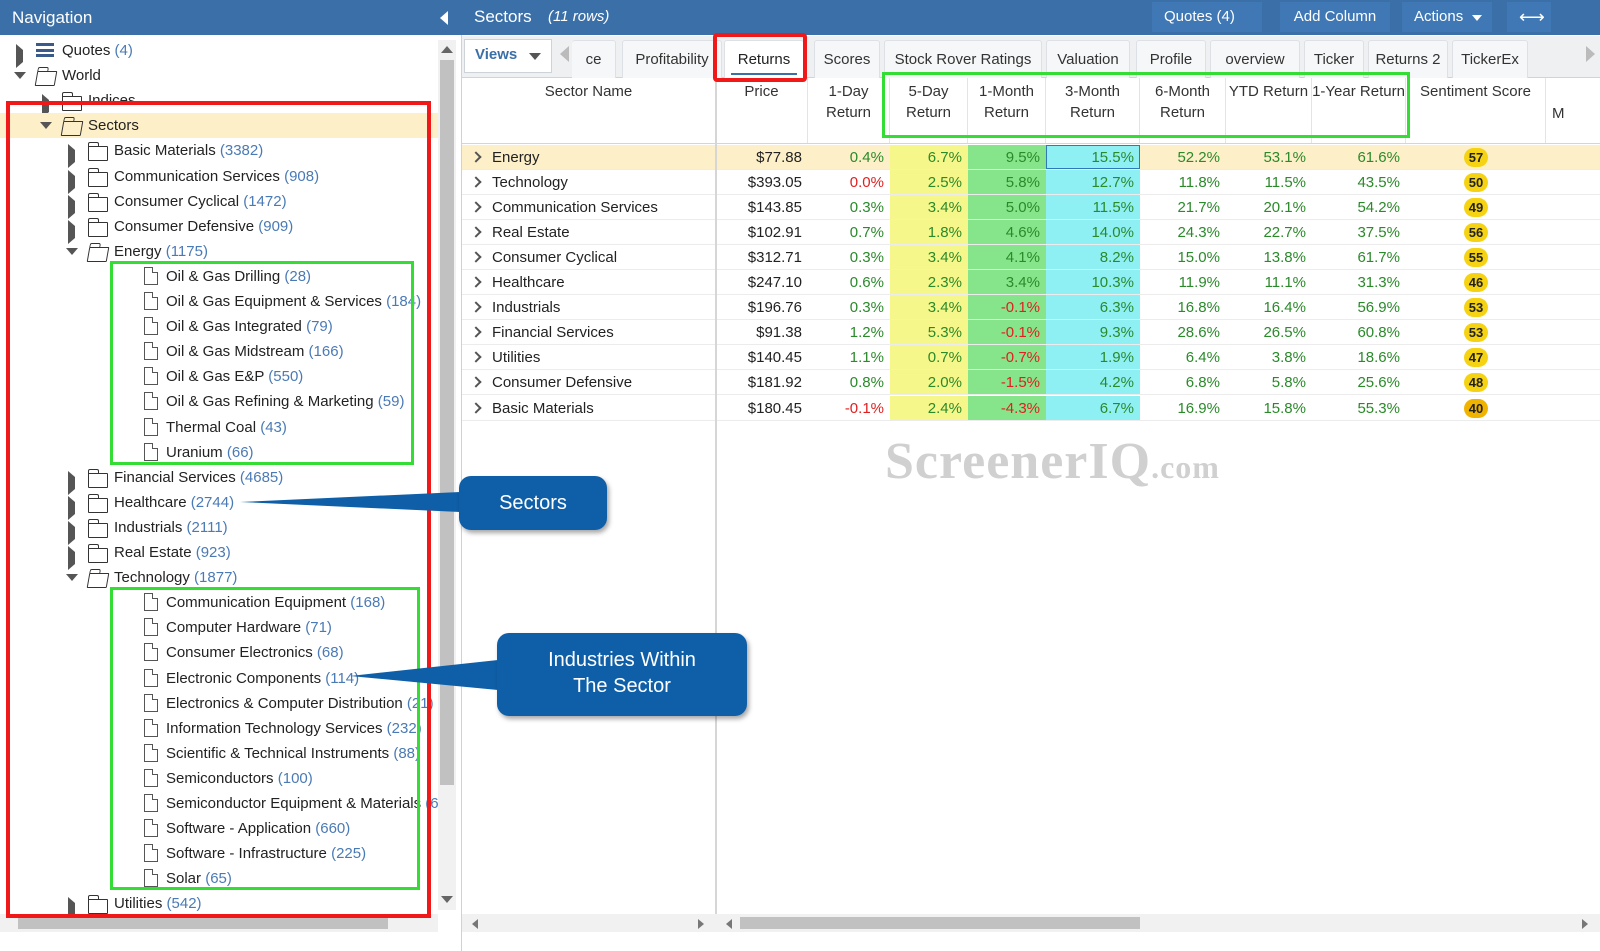 This screenshot has width=1600, height=951. Describe the element at coordinates (350, 502) in the screenshot. I see `sectors-callout-pointer` at that location.